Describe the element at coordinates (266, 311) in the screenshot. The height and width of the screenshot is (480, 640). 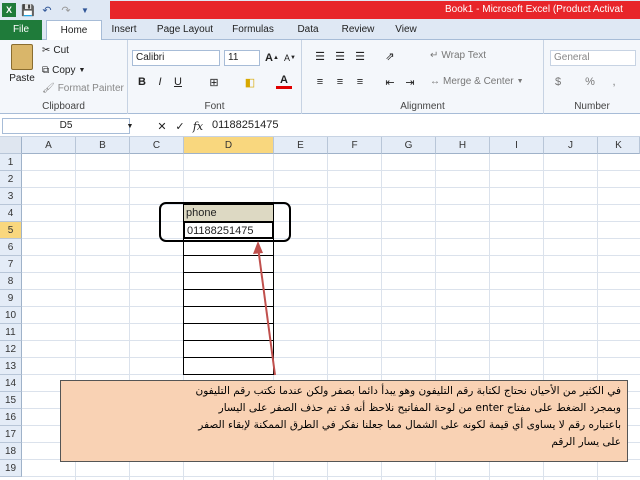
I see `arrow-line` at that location.